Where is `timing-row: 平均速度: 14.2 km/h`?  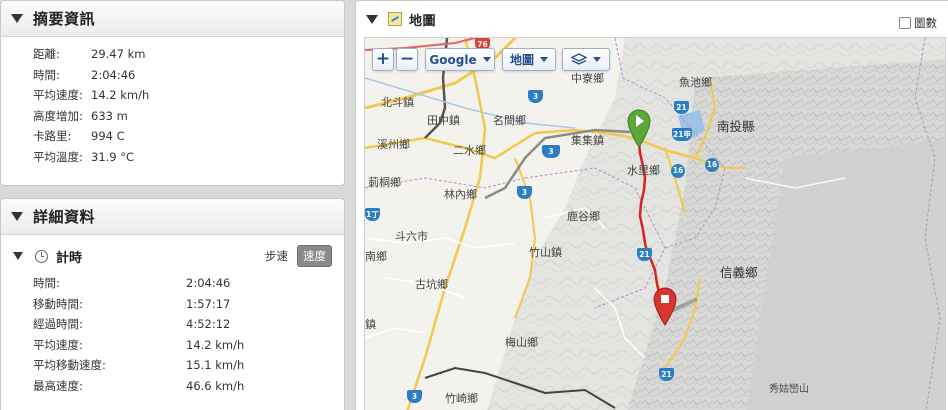 timing-row: 平均速度: 14.2 km/h is located at coordinates (188, 345).